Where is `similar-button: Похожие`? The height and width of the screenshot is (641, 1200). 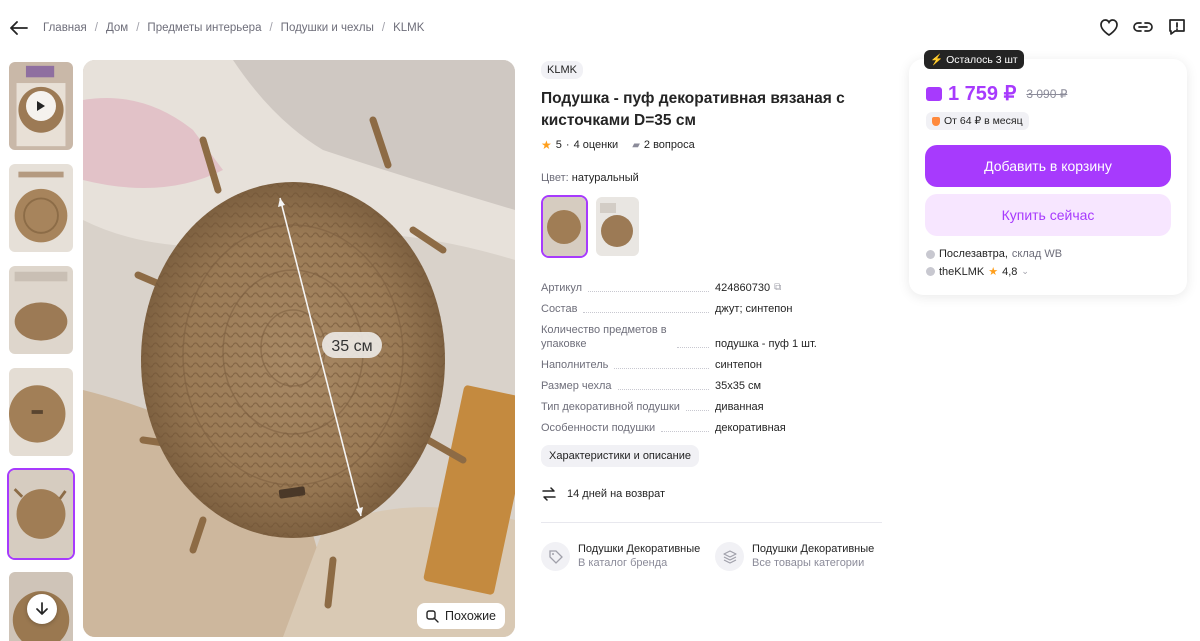 similar-button: Похожие is located at coordinates (460, 616).